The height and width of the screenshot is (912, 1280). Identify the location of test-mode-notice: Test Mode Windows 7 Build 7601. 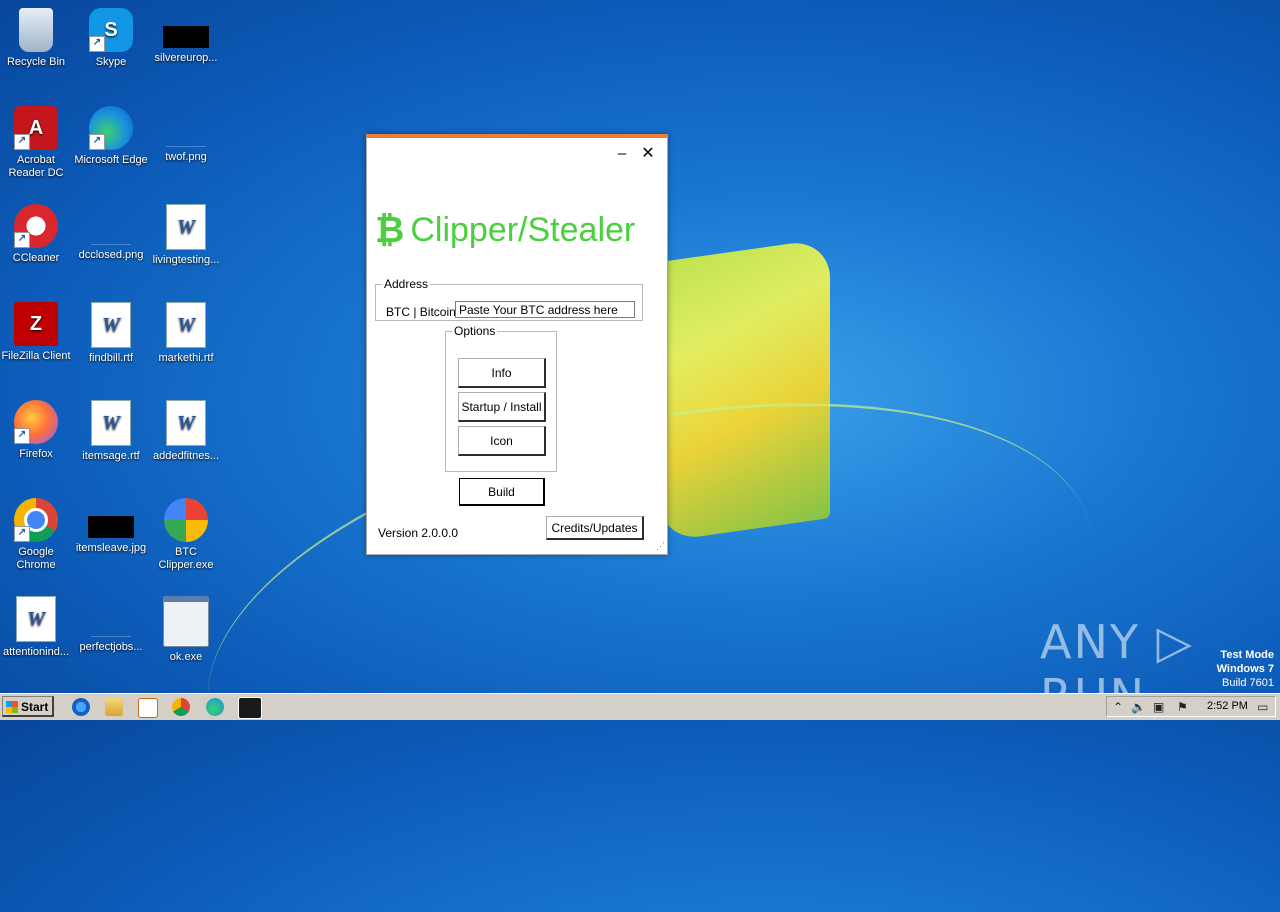
(1245, 669).